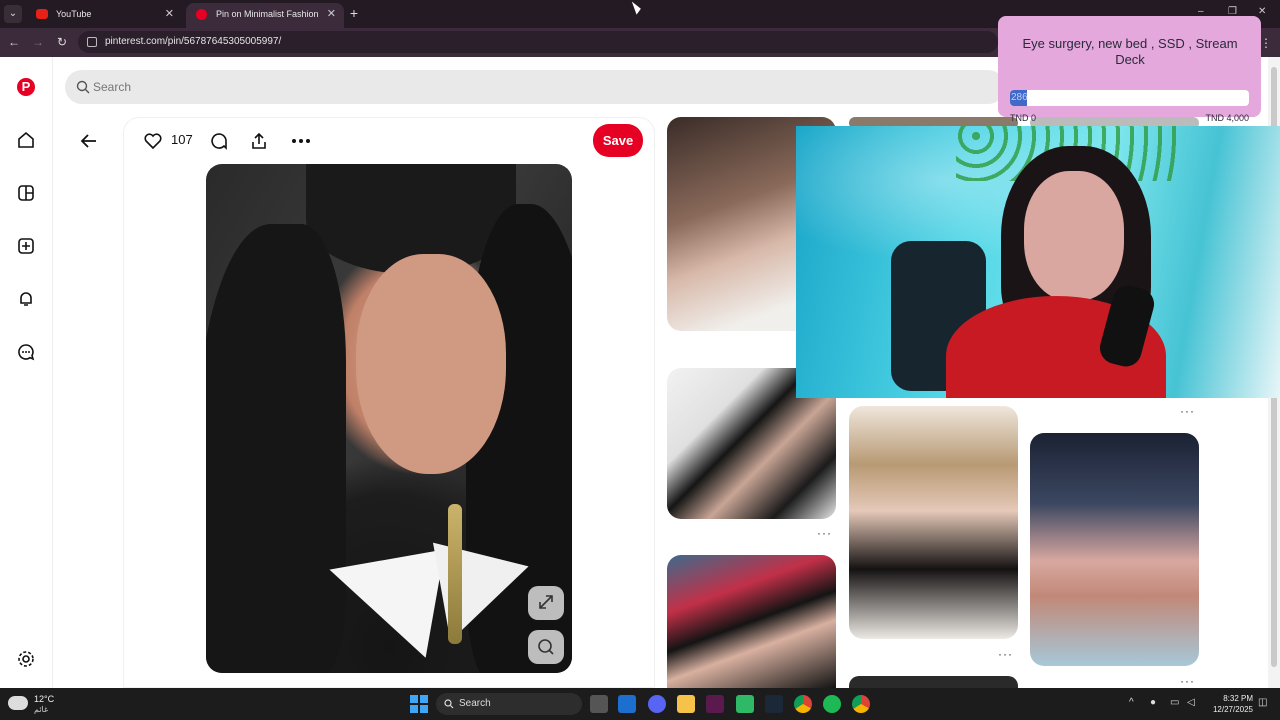 The image size is (1280, 720). Describe the element at coordinates (153, 141) in the screenshot. I see `like-heart-icon` at that location.